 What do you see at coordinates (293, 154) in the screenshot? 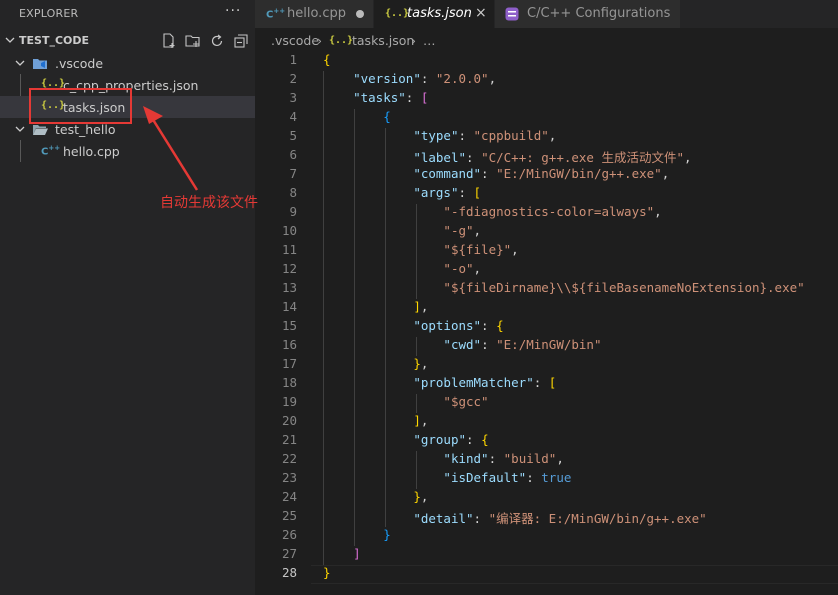
I see `line-number: 6` at bounding box center [293, 154].